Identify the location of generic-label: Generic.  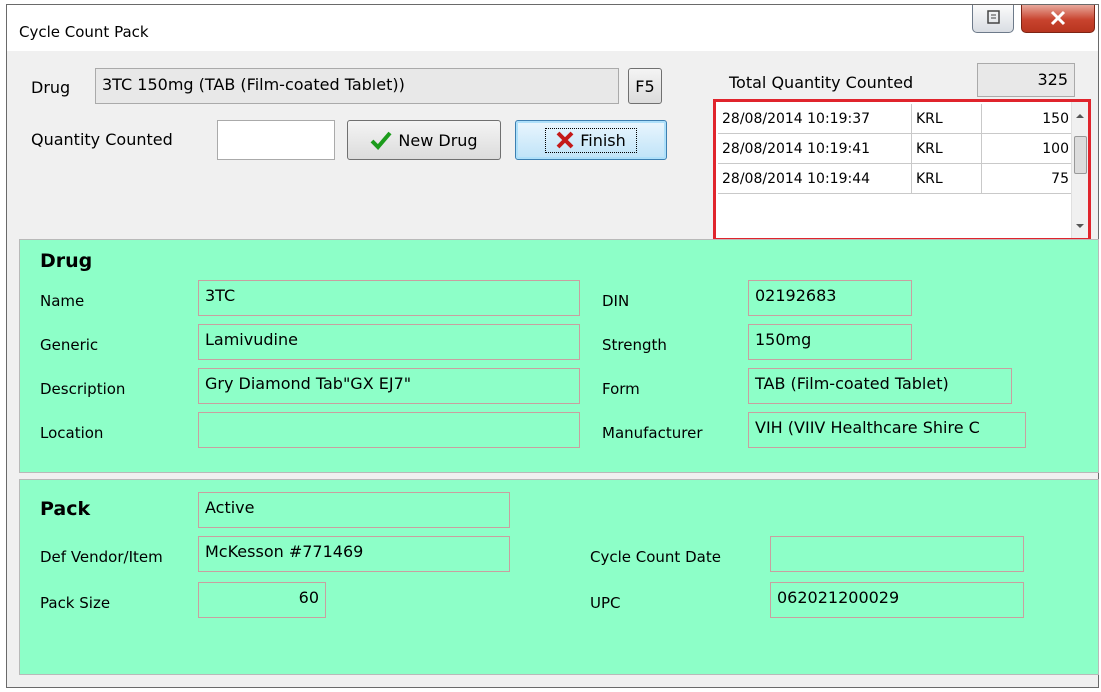
(69, 345).